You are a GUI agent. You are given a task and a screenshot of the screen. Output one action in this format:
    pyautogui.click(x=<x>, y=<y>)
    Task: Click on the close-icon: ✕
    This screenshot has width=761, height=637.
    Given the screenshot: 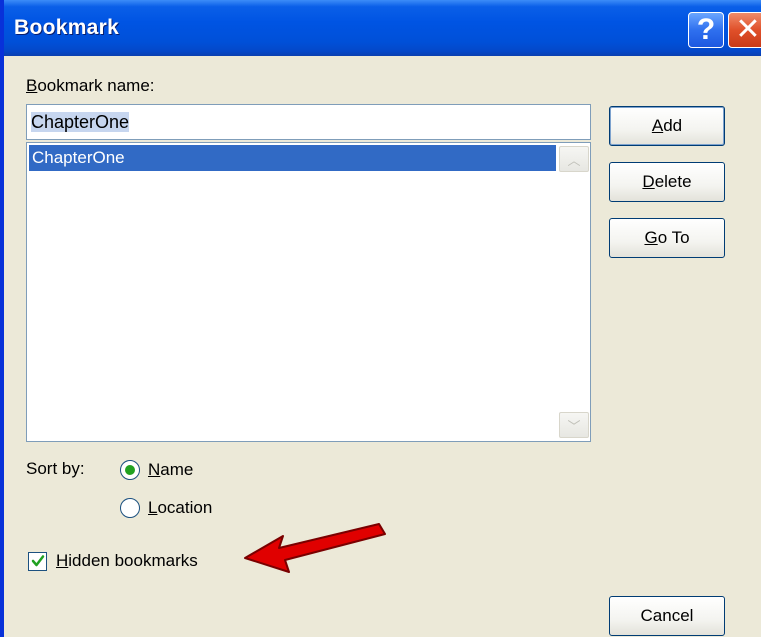 What is the action you would take?
    pyautogui.click(x=748, y=29)
    